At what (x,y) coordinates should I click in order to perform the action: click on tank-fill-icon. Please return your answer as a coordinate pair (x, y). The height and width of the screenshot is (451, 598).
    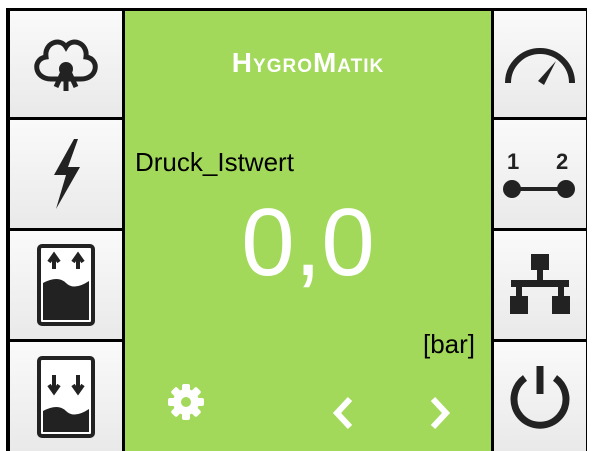
    Looking at the image, I should click on (66, 285).